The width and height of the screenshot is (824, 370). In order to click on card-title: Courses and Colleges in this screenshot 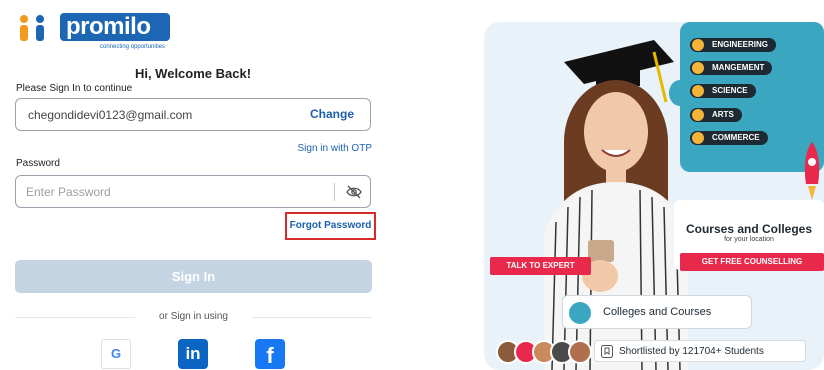, I will do `click(749, 229)`.